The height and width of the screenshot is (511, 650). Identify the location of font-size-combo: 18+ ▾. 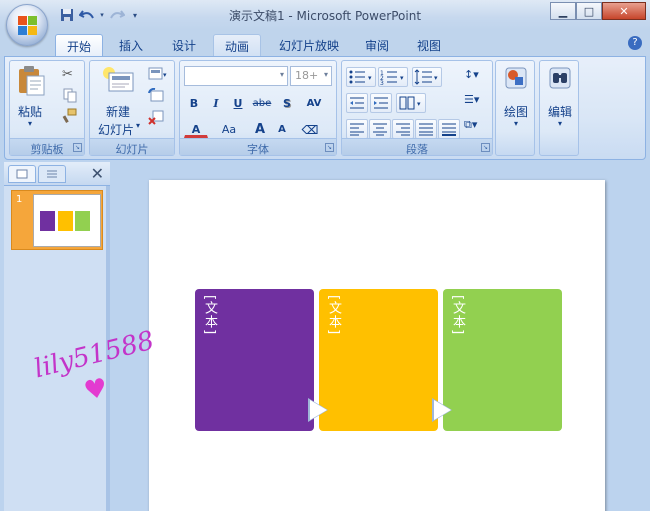
(311, 76).